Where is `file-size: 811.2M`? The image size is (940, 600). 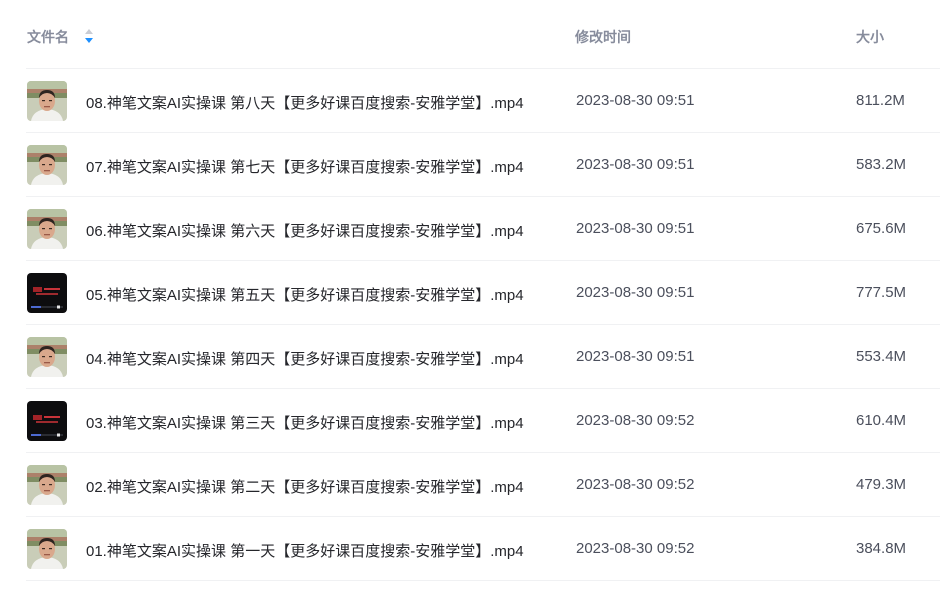
file-size: 811.2M is located at coordinates (880, 100).